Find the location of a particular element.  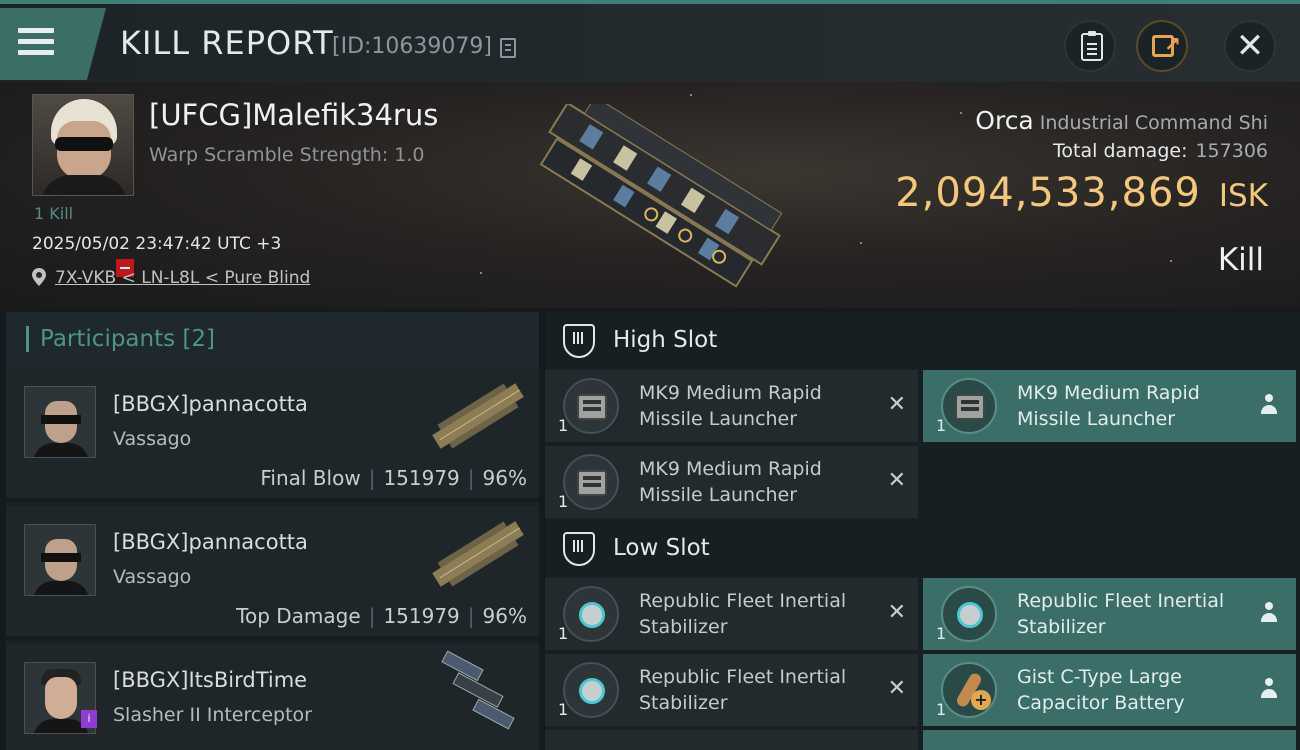

kill-result: Kill is located at coordinates (1240, 260).